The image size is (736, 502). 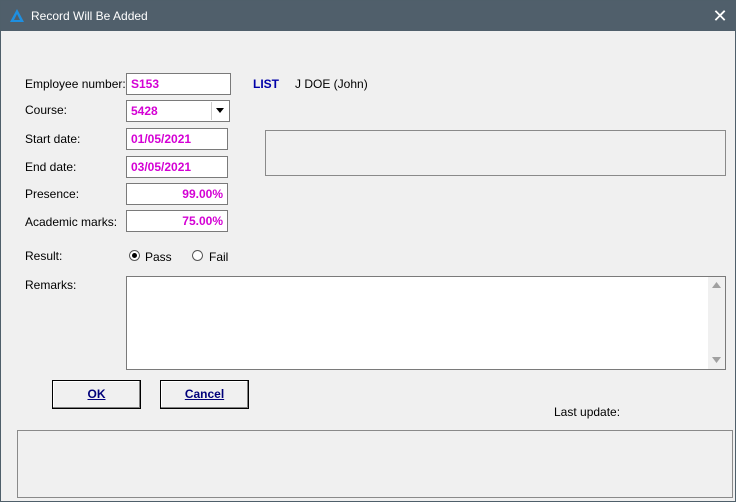 What do you see at coordinates (178, 111) in the screenshot?
I see `course-select: 5428` at bounding box center [178, 111].